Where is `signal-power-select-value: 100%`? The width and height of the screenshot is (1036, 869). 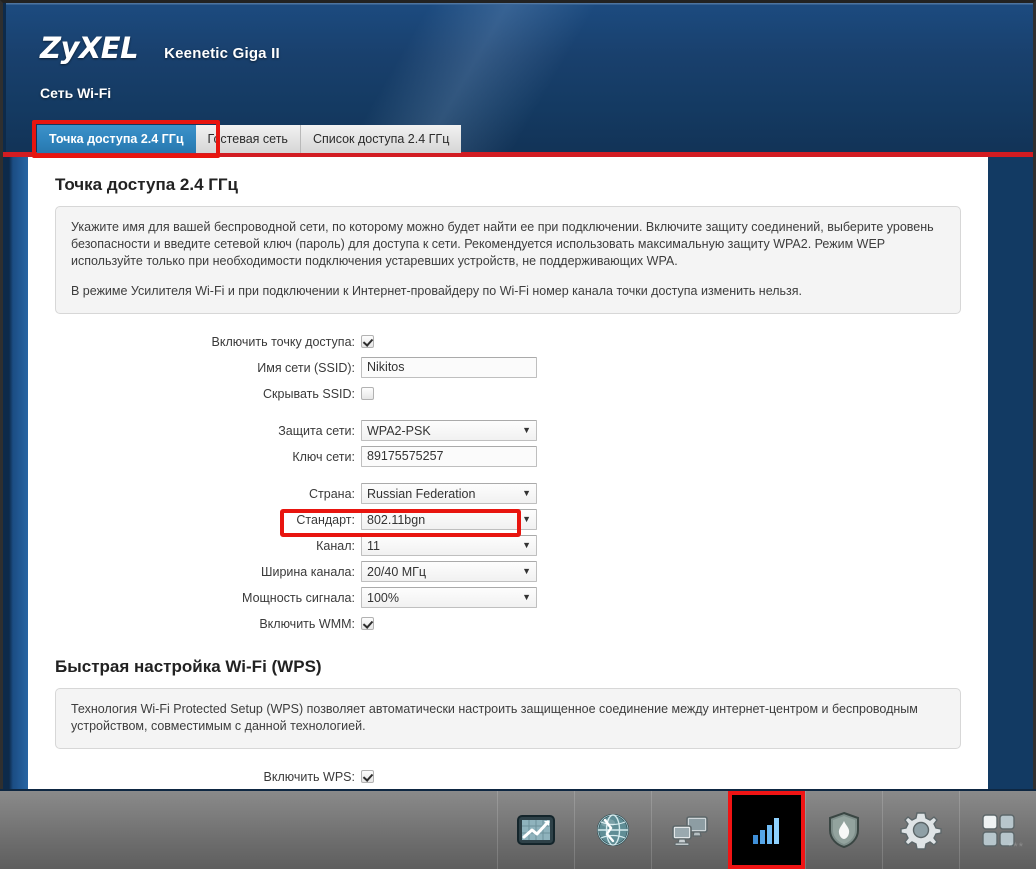 signal-power-select-value: 100% is located at coordinates (383, 597).